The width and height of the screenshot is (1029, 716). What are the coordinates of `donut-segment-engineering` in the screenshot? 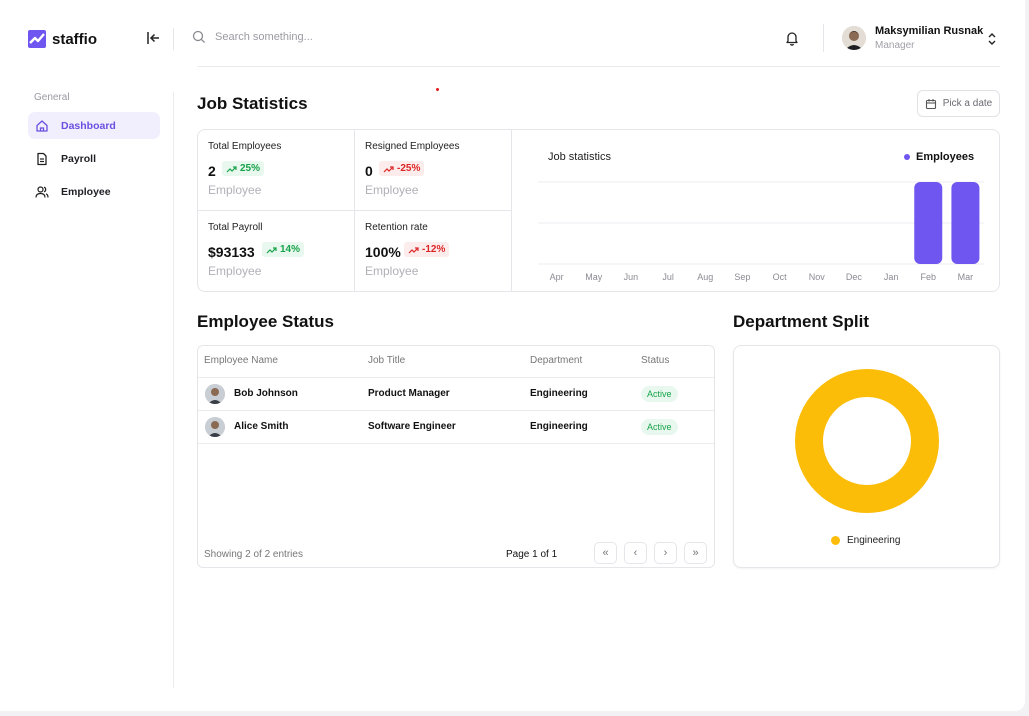 It's located at (867, 441).